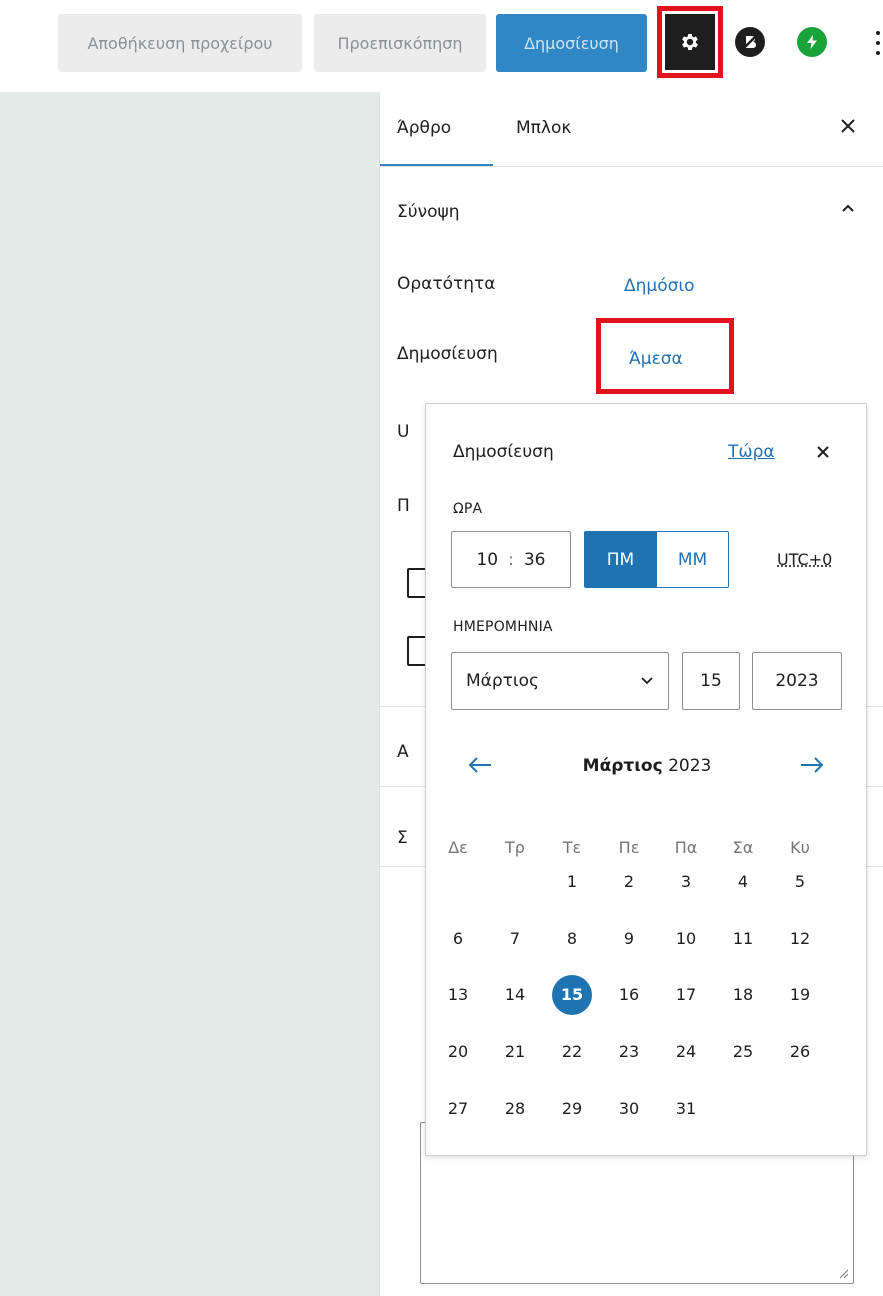 The image size is (883, 1296). What do you see at coordinates (446, 284) in the screenshot?
I see `visibility-label: Ορατότητα` at bounding box center [446, 284].